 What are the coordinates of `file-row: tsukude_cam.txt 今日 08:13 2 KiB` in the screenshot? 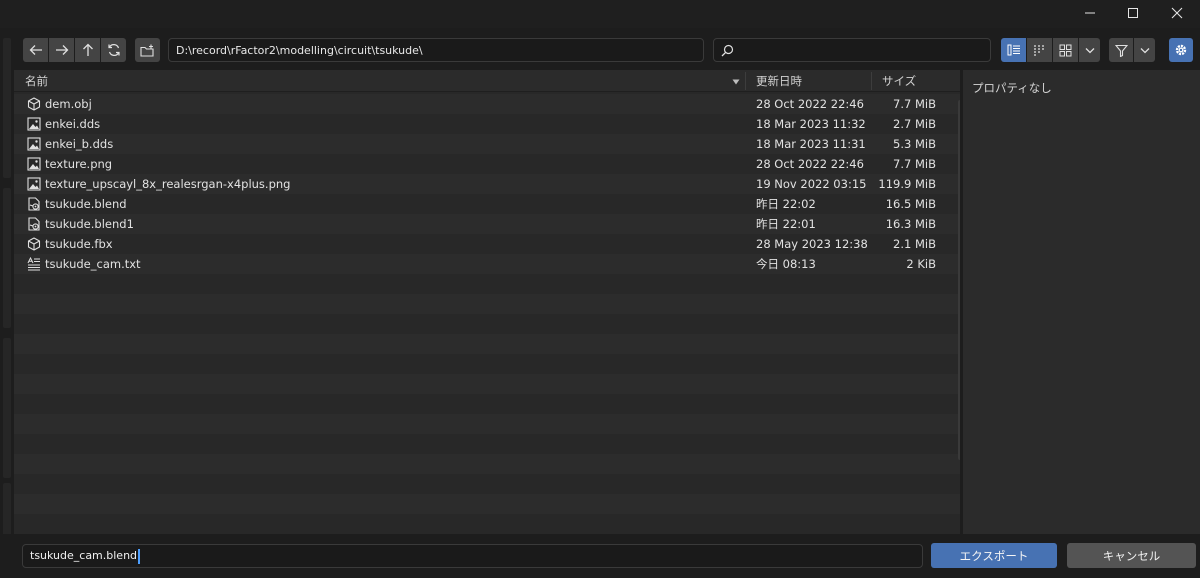 It's located at (487, 264).